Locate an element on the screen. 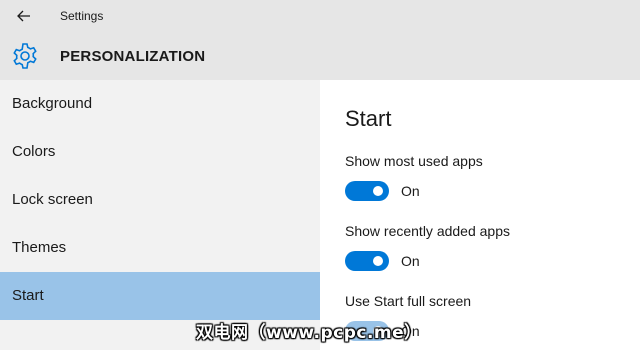  sidebar-item-start: Start is located at coordinates (160, 296).